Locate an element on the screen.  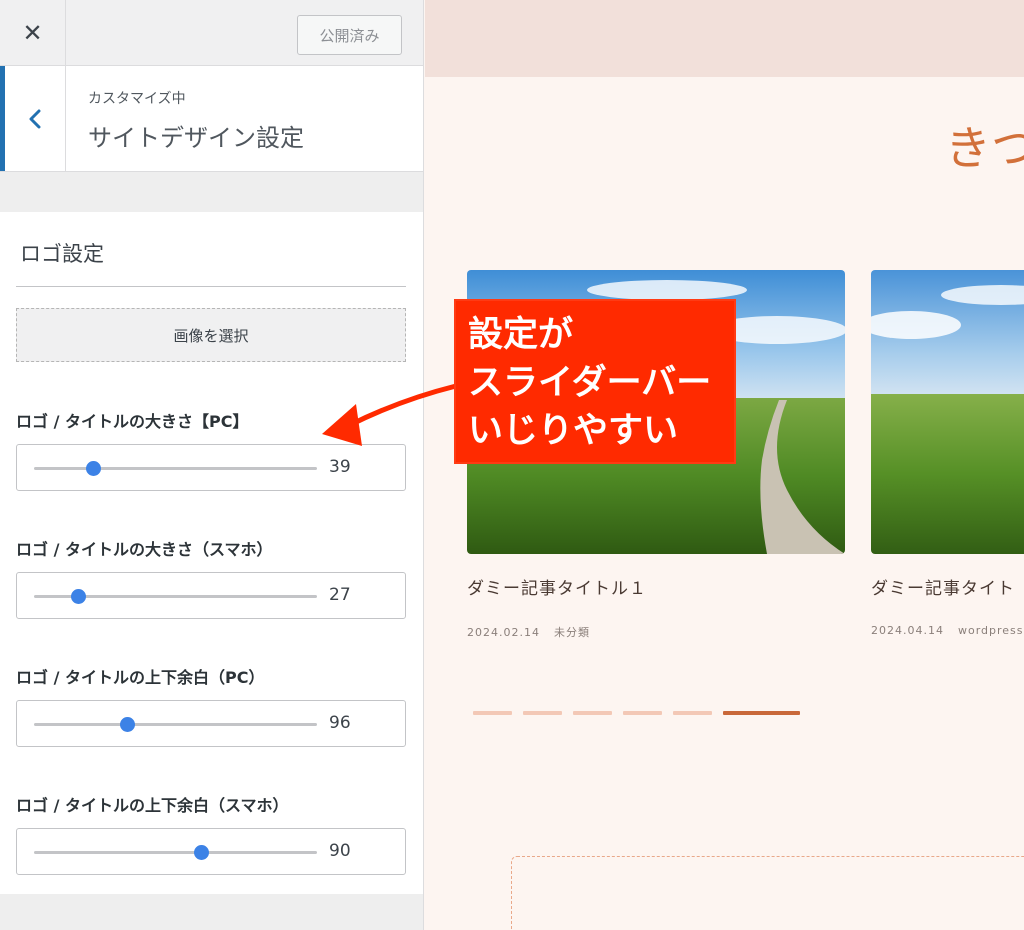
post-date: 2024.02.14 is located at coordinates (503, 632).